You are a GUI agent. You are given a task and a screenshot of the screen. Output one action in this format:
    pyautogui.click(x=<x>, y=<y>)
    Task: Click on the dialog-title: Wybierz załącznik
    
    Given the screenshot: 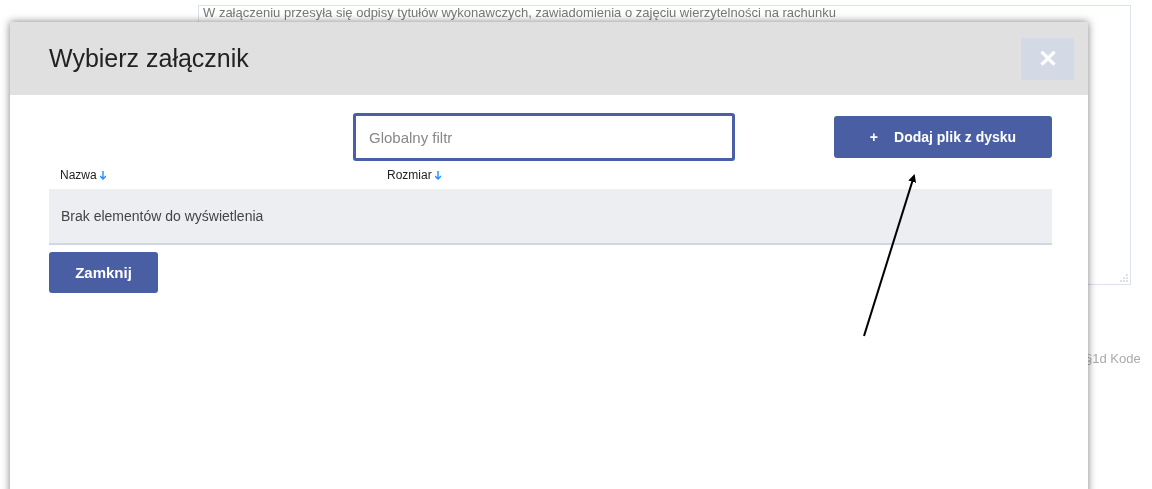 What is the action you would take?
    pyautogui.click(x=149, y=58)
    